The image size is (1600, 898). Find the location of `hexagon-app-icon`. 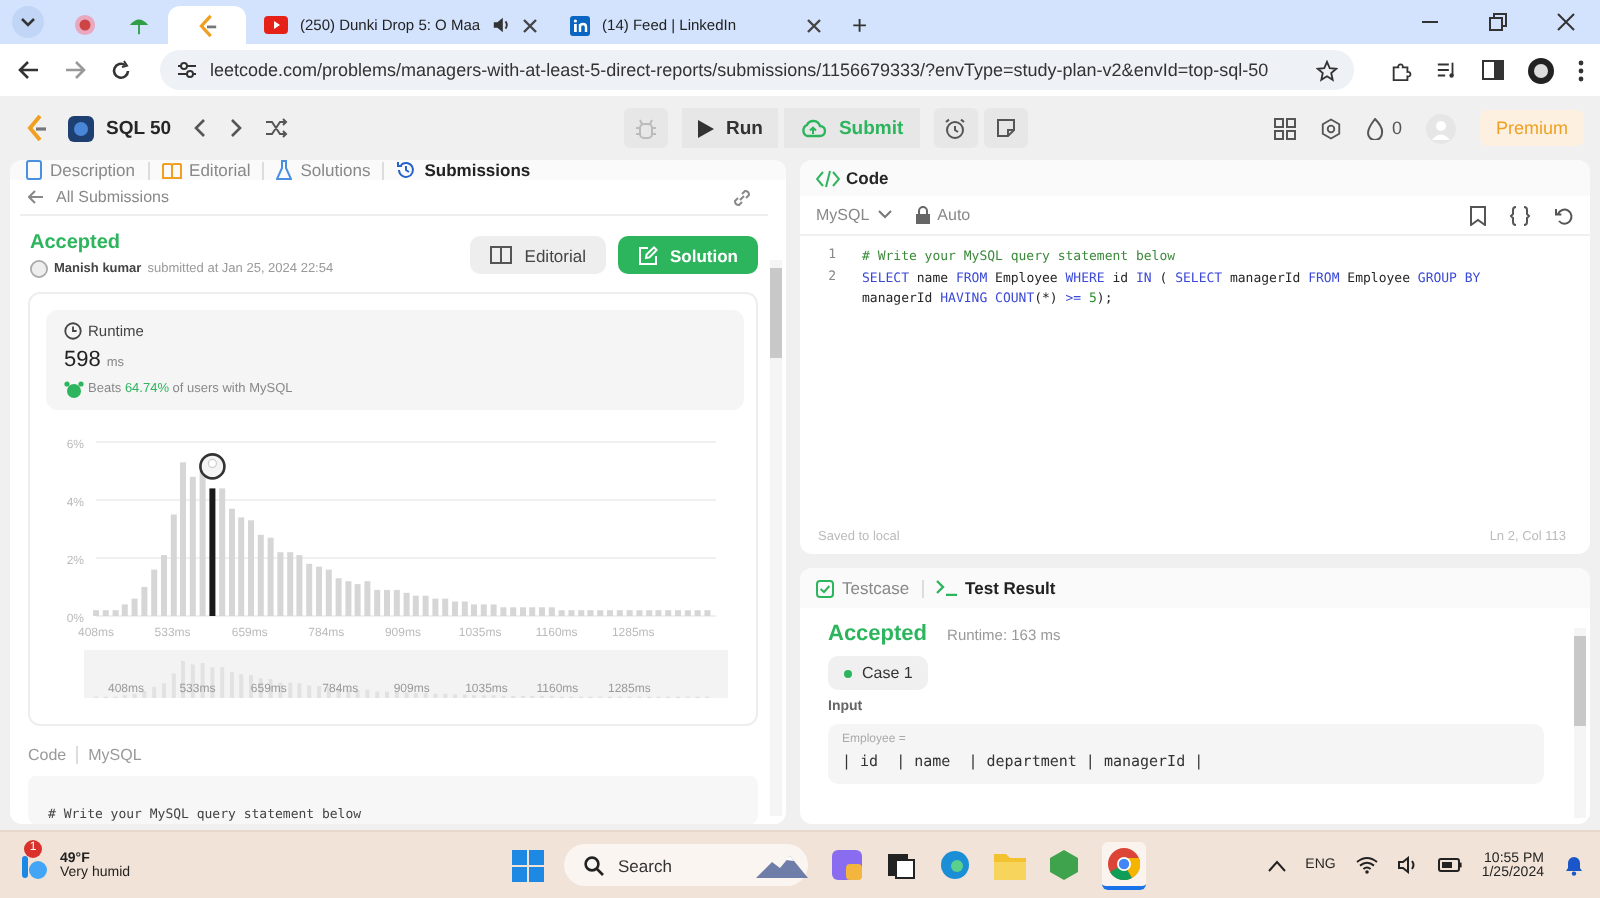

hexagon-app-icon is located at coordinates (1064, 865).